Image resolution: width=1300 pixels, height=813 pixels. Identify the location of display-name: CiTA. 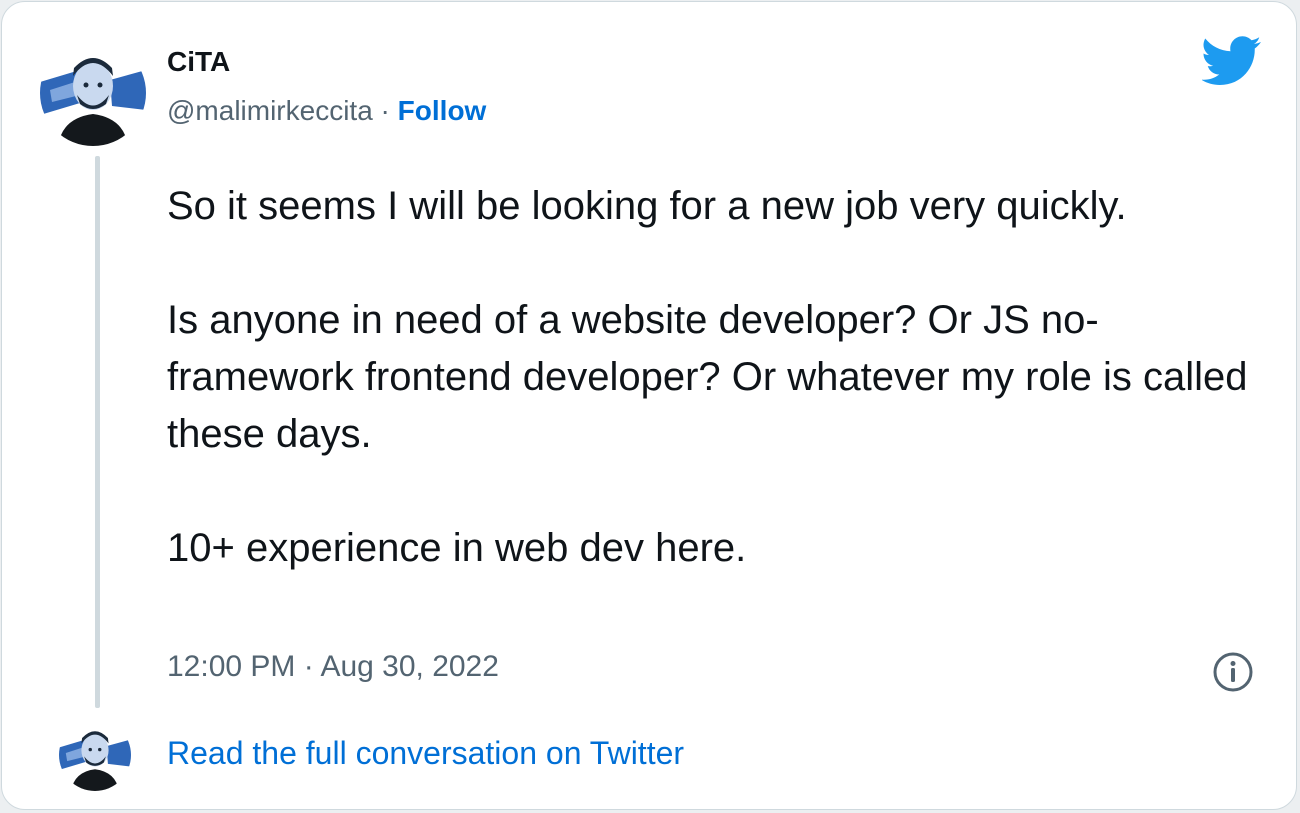
(198, 62).